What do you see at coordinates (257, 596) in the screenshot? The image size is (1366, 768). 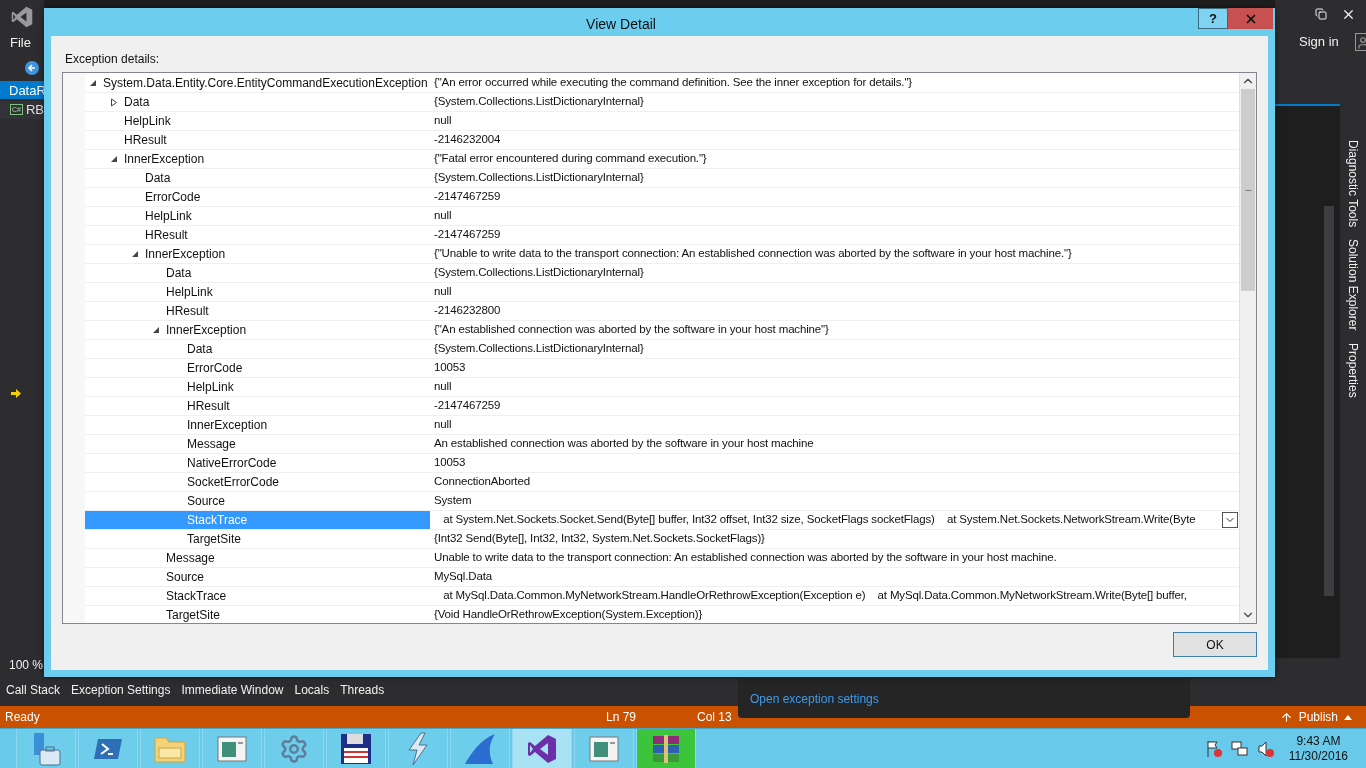 I see `property-name: StackTrace` at bounding box center [257, 596].